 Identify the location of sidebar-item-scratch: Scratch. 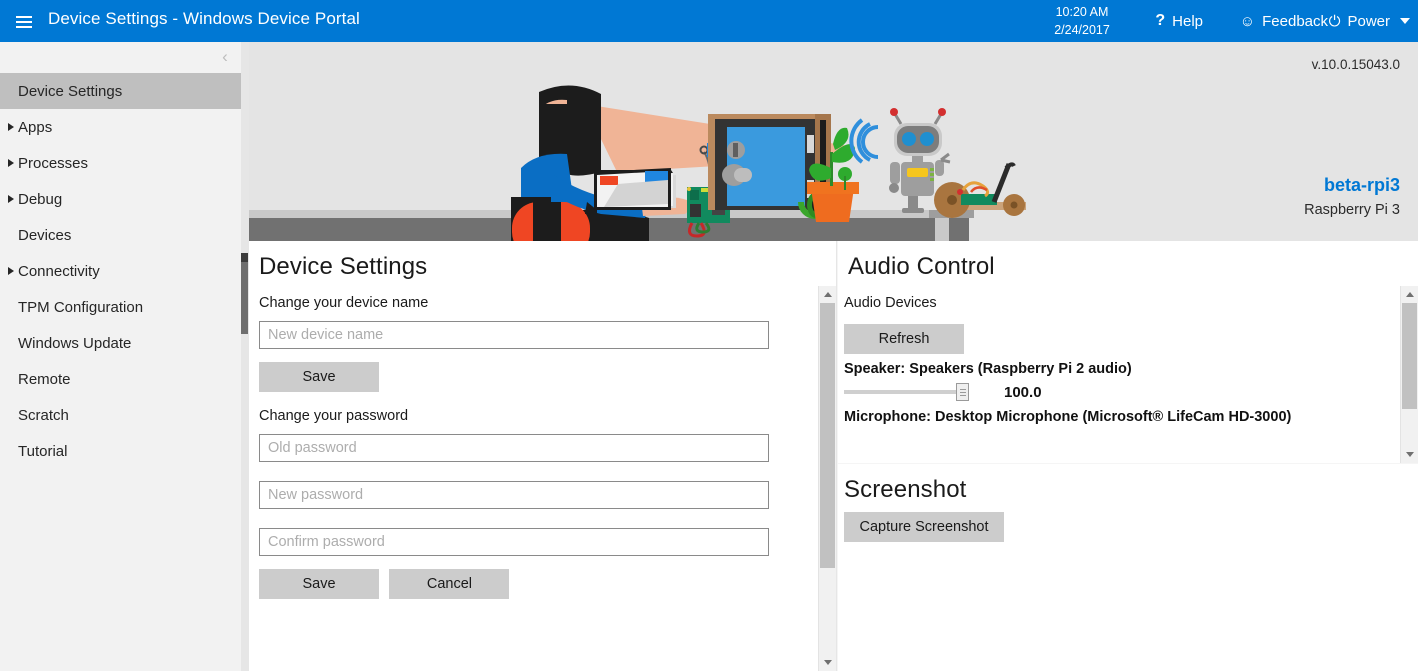
(124, 415).